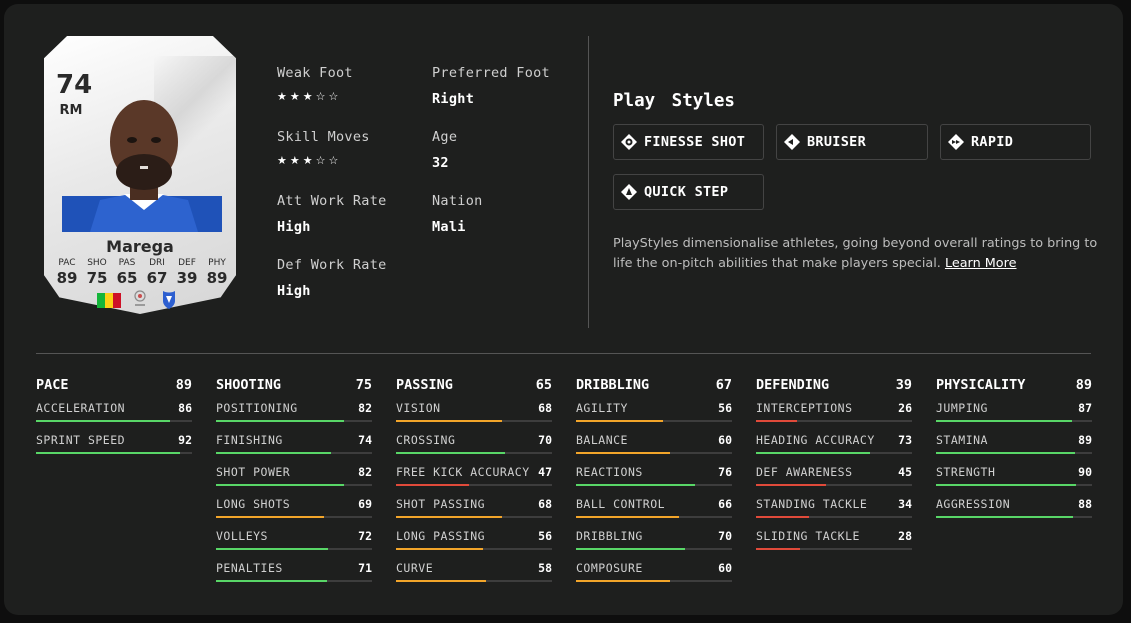 The height and width of the screenshot is (623, 1131). I want to click on stat-row: ACCELERATION 86, so click(114, 410).